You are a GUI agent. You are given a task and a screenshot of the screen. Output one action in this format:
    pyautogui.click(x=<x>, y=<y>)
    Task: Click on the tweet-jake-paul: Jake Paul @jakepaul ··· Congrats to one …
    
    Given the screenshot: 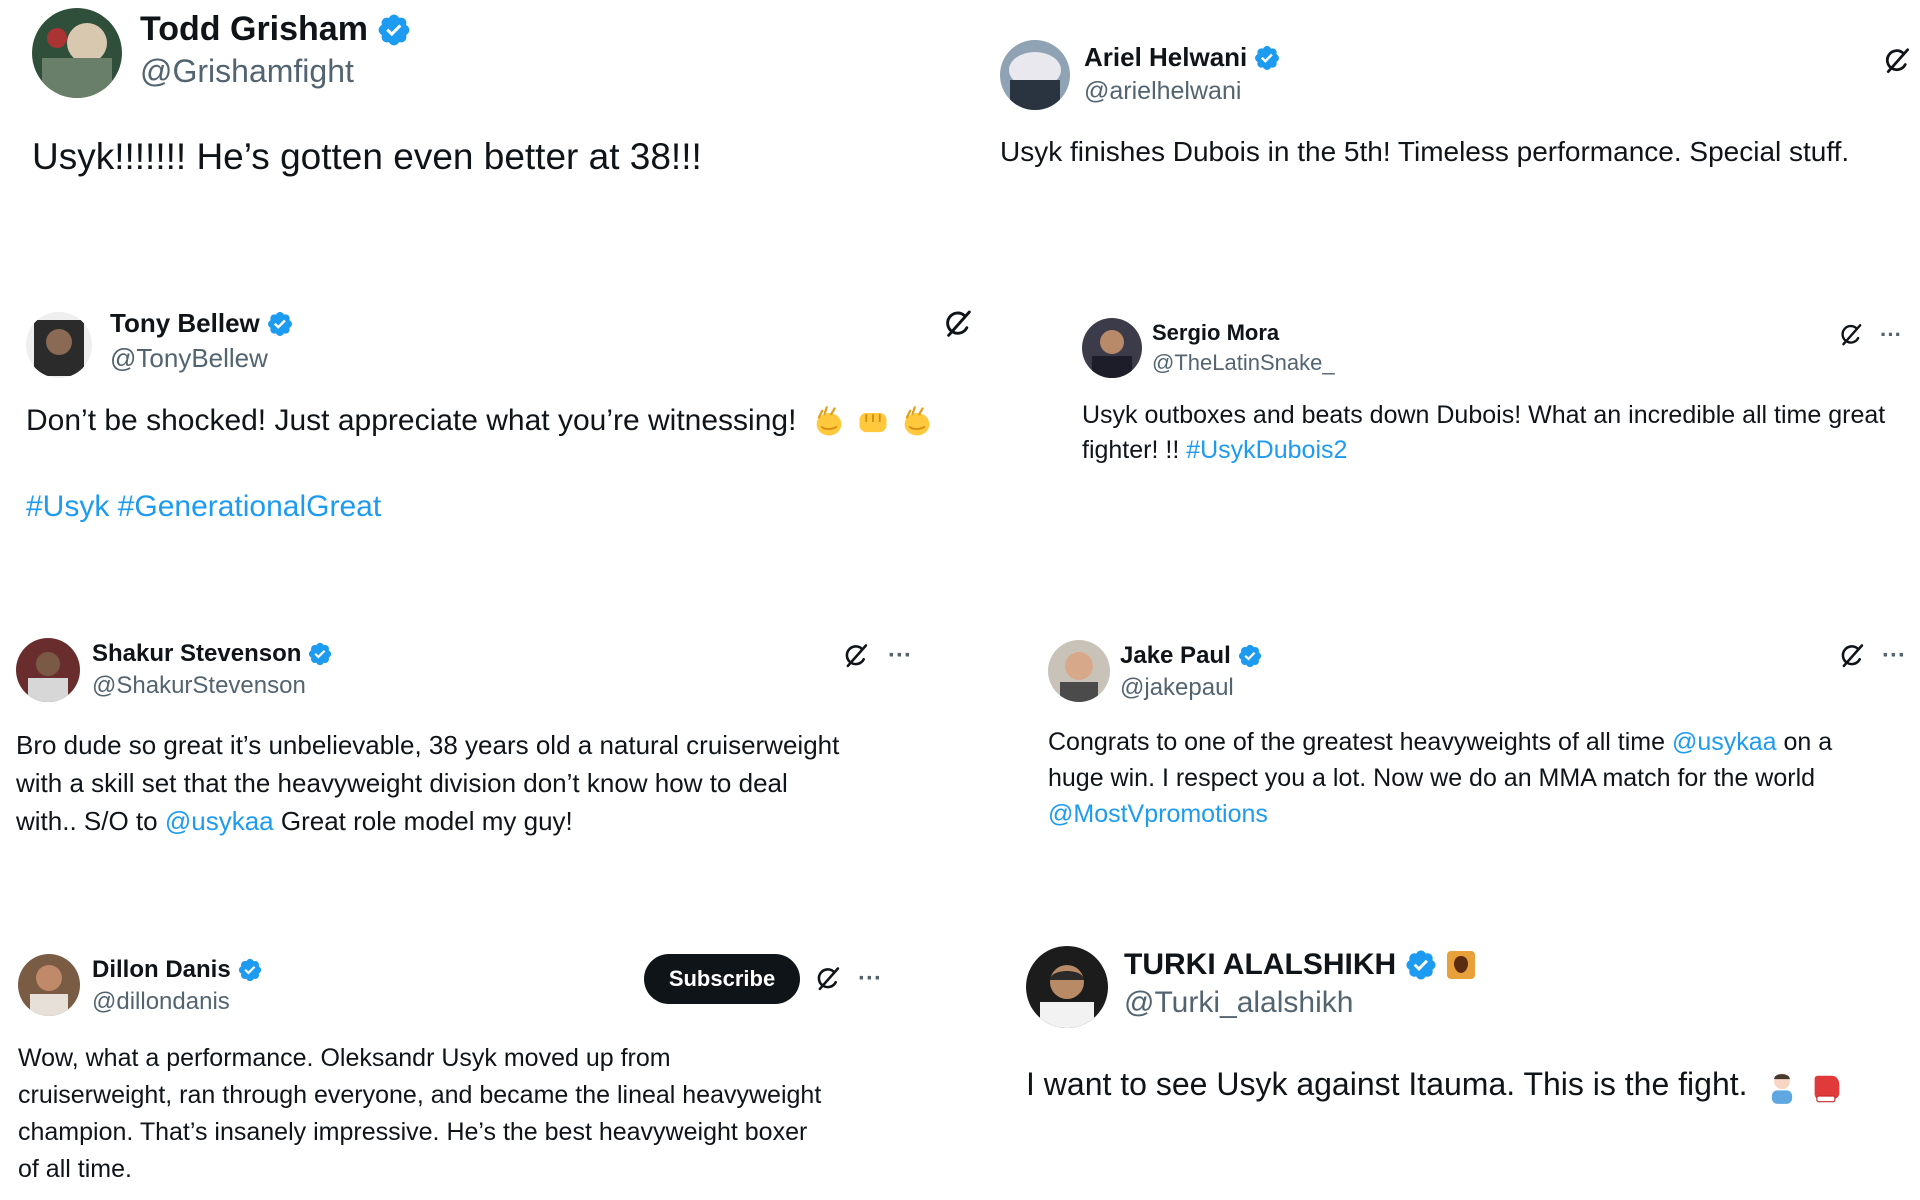 What is the action you would take?
    pyautogui.click(x=1480, y=740)
    